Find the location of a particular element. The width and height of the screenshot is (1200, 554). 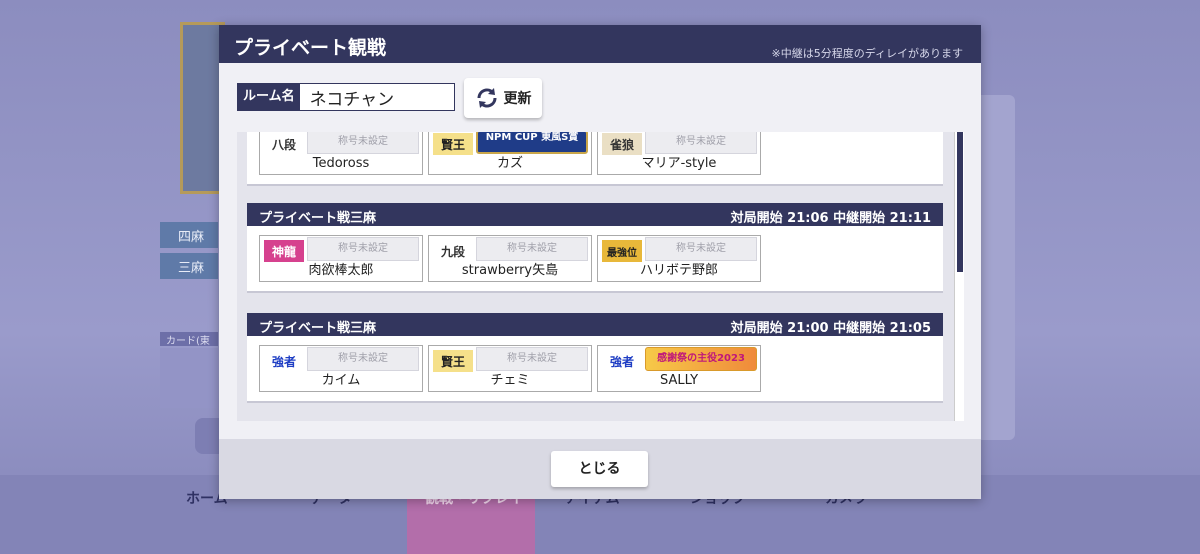

match-time: 対局開始 21:06 中継開始 21:11 is located at coordinates (830, 218).